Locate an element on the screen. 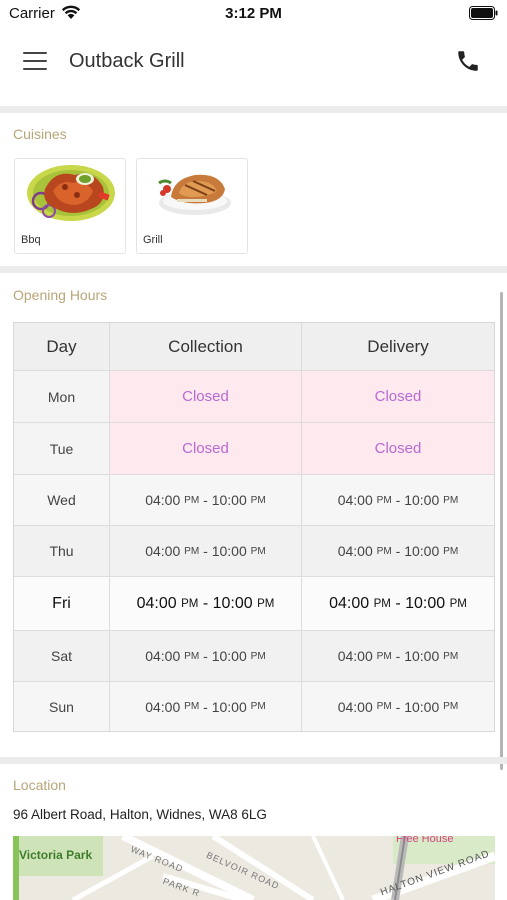 The width and height of the screenshot is (507, 900). cuisine-card-grill: Grill is located at coordinates (192, 206).